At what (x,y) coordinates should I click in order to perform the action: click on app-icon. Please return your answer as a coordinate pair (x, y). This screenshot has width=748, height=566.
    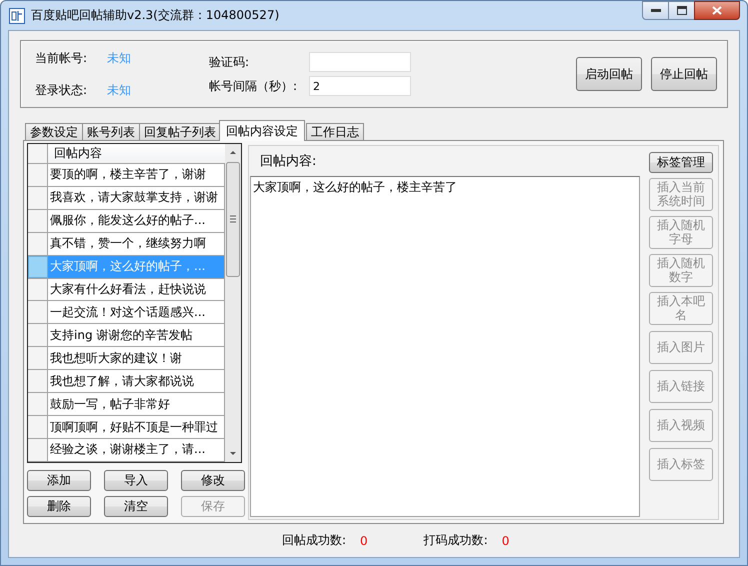
    Looking at the image, I should click on (17, 16).